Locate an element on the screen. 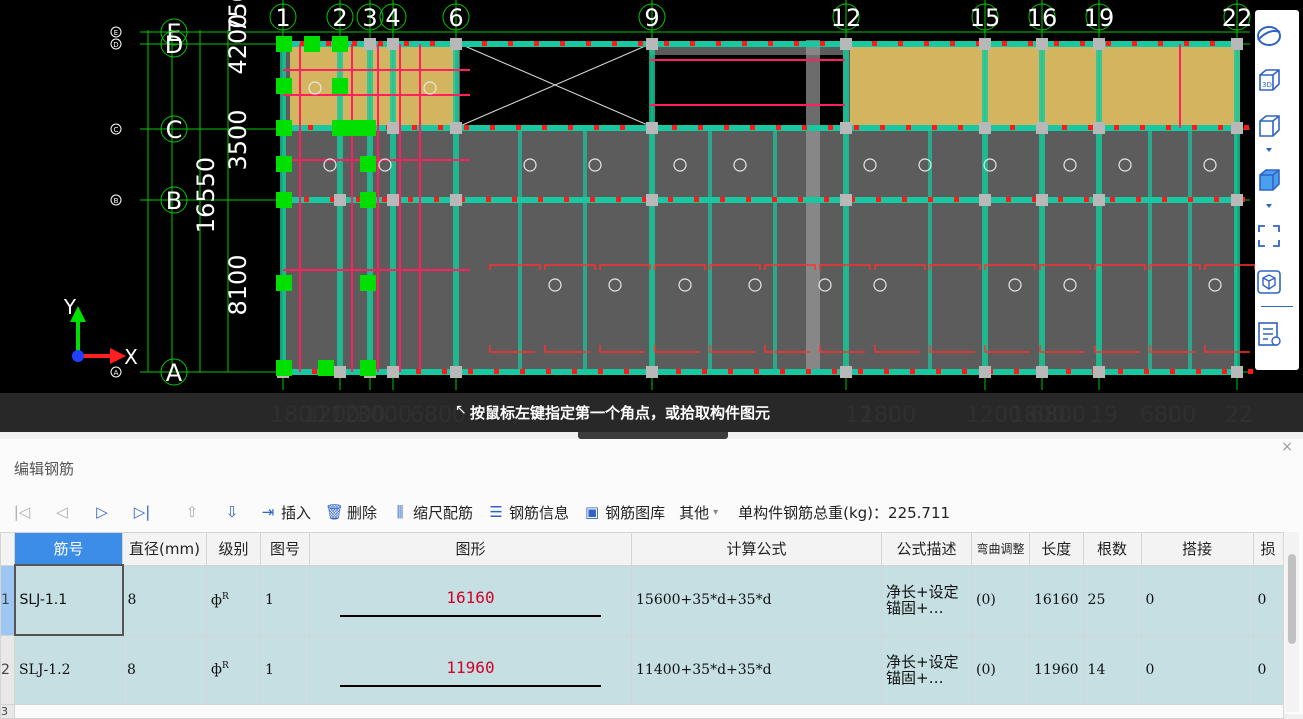  cell-shape: 11960 is located at coordinates (470, 669).